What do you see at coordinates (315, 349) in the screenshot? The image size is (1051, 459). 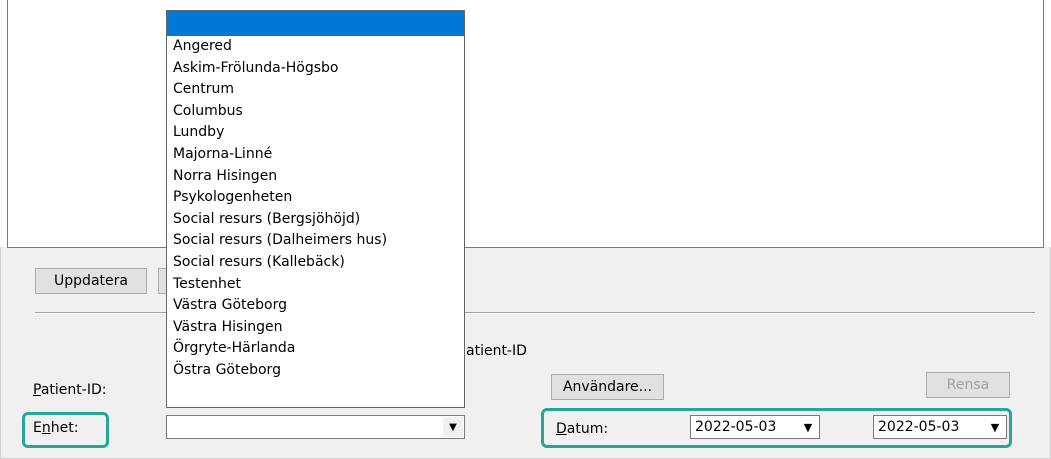 I see `dropdown-item: Örgryte-Härlanda` at bounding box center [315, 349].